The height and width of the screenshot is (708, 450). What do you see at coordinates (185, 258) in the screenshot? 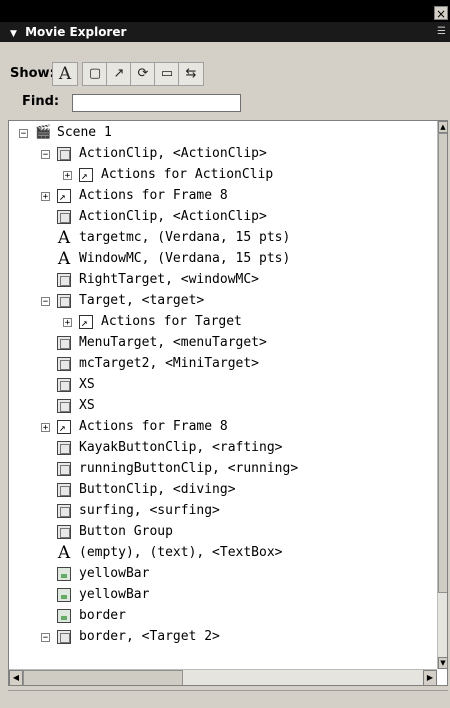
I see `tree-item-label: WindowMC, (Verdana, 15 pts)` at bounding box center [185, 258].